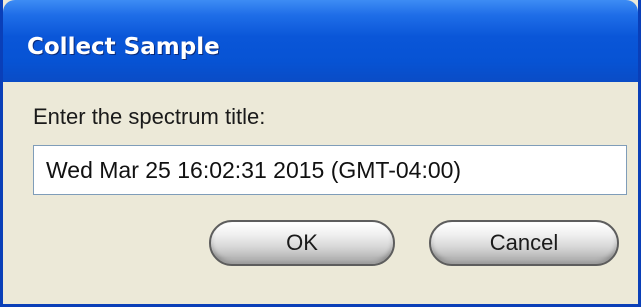 Image resolution: width=641 pixels, height=307 pixels. I want to click on cancel-button: Cancel, so click(524, 243).